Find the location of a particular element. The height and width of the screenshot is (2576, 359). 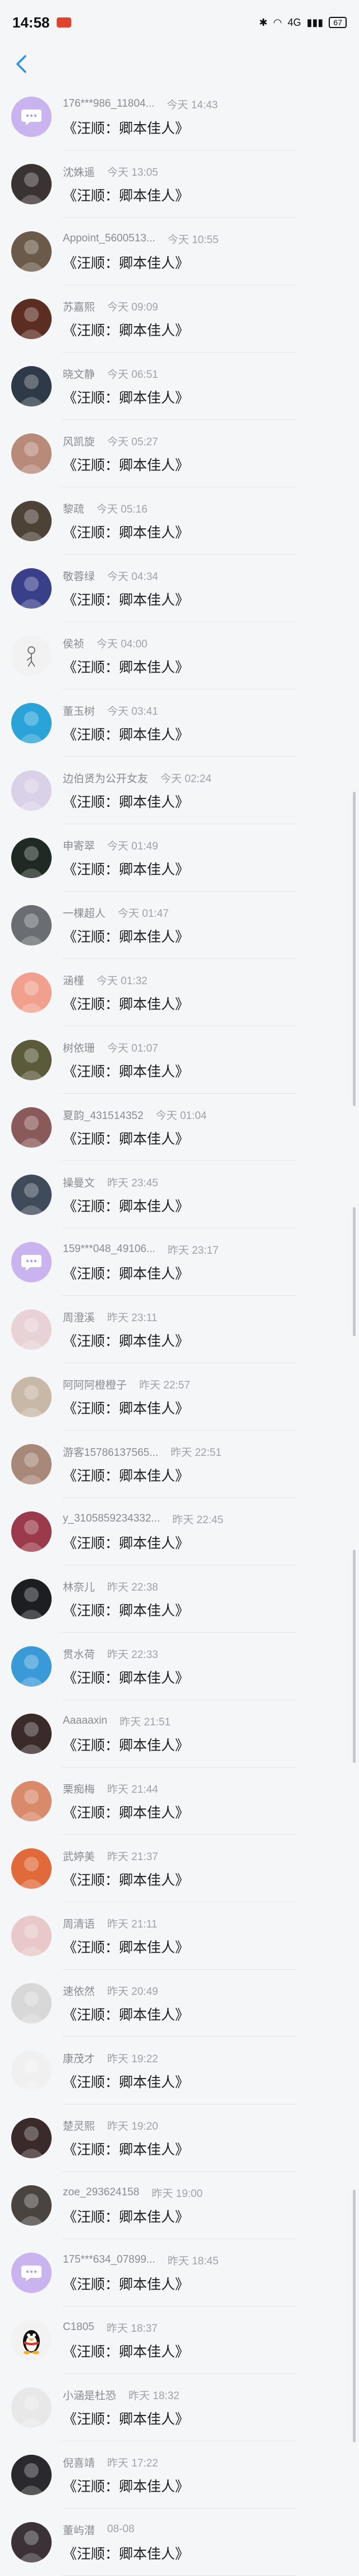

user-name: 贯水荷 is located at coordinates (79, 1653).